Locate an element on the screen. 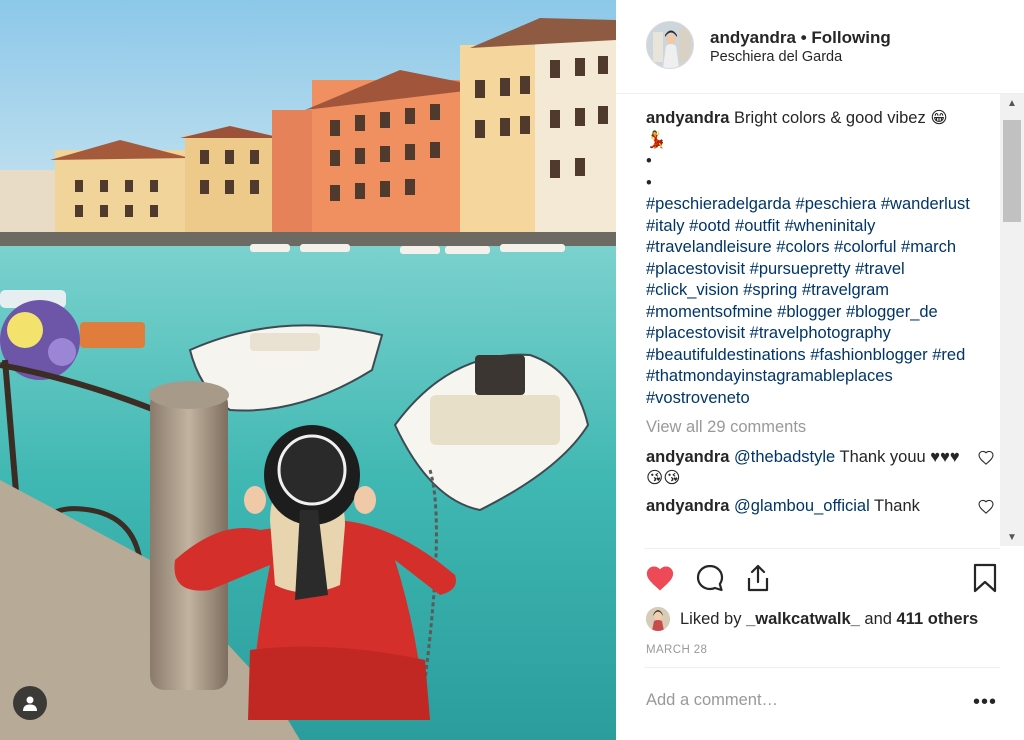  liker-avatar-image is located at coordinates (658, 619).